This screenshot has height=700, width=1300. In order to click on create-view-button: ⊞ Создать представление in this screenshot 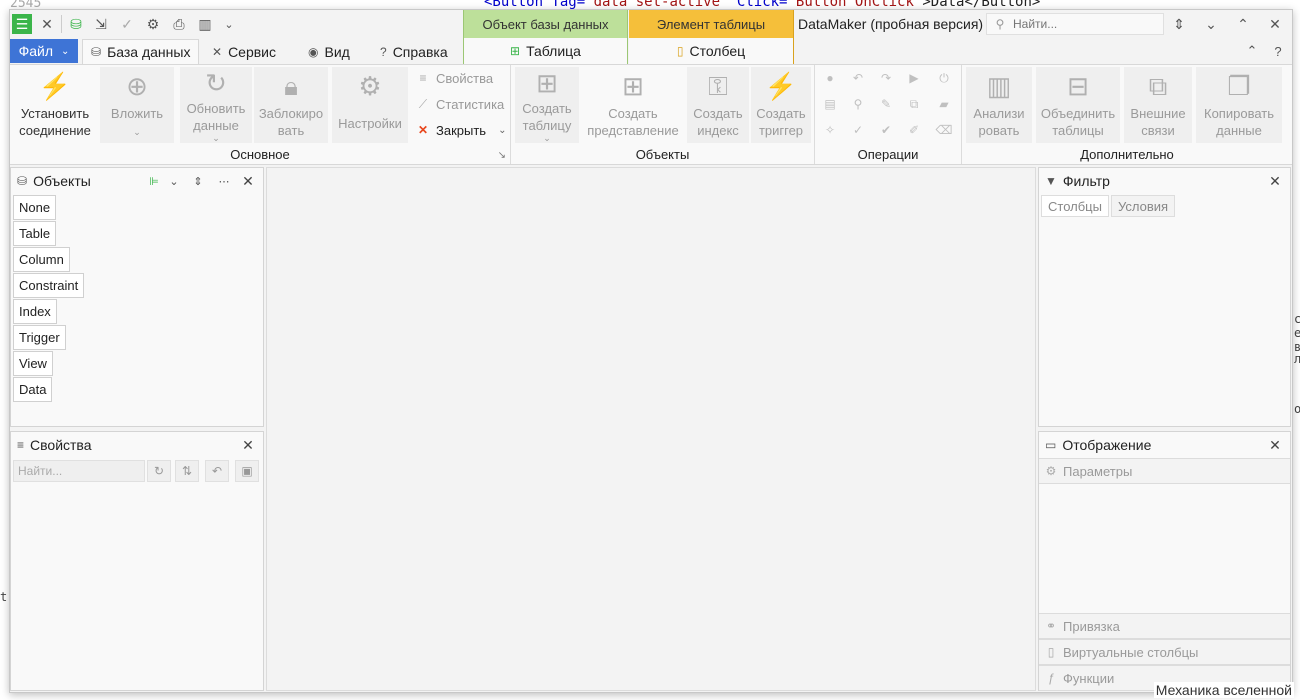, I will do `click(633, 105)`.